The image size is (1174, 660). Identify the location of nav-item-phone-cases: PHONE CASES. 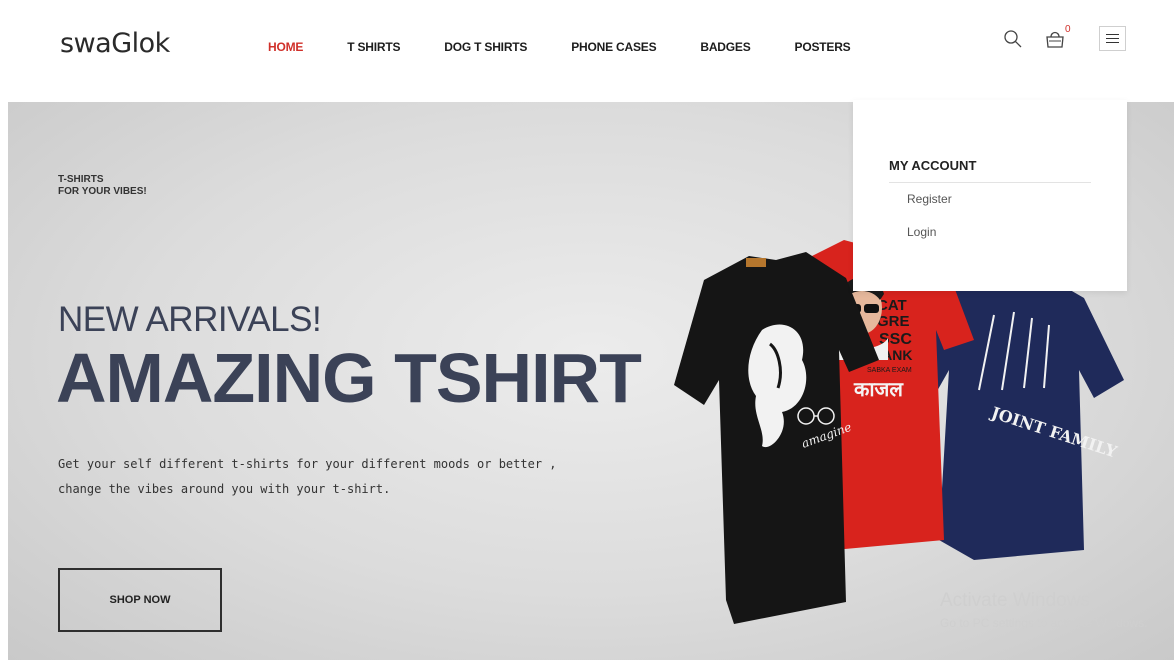
(613, 47).